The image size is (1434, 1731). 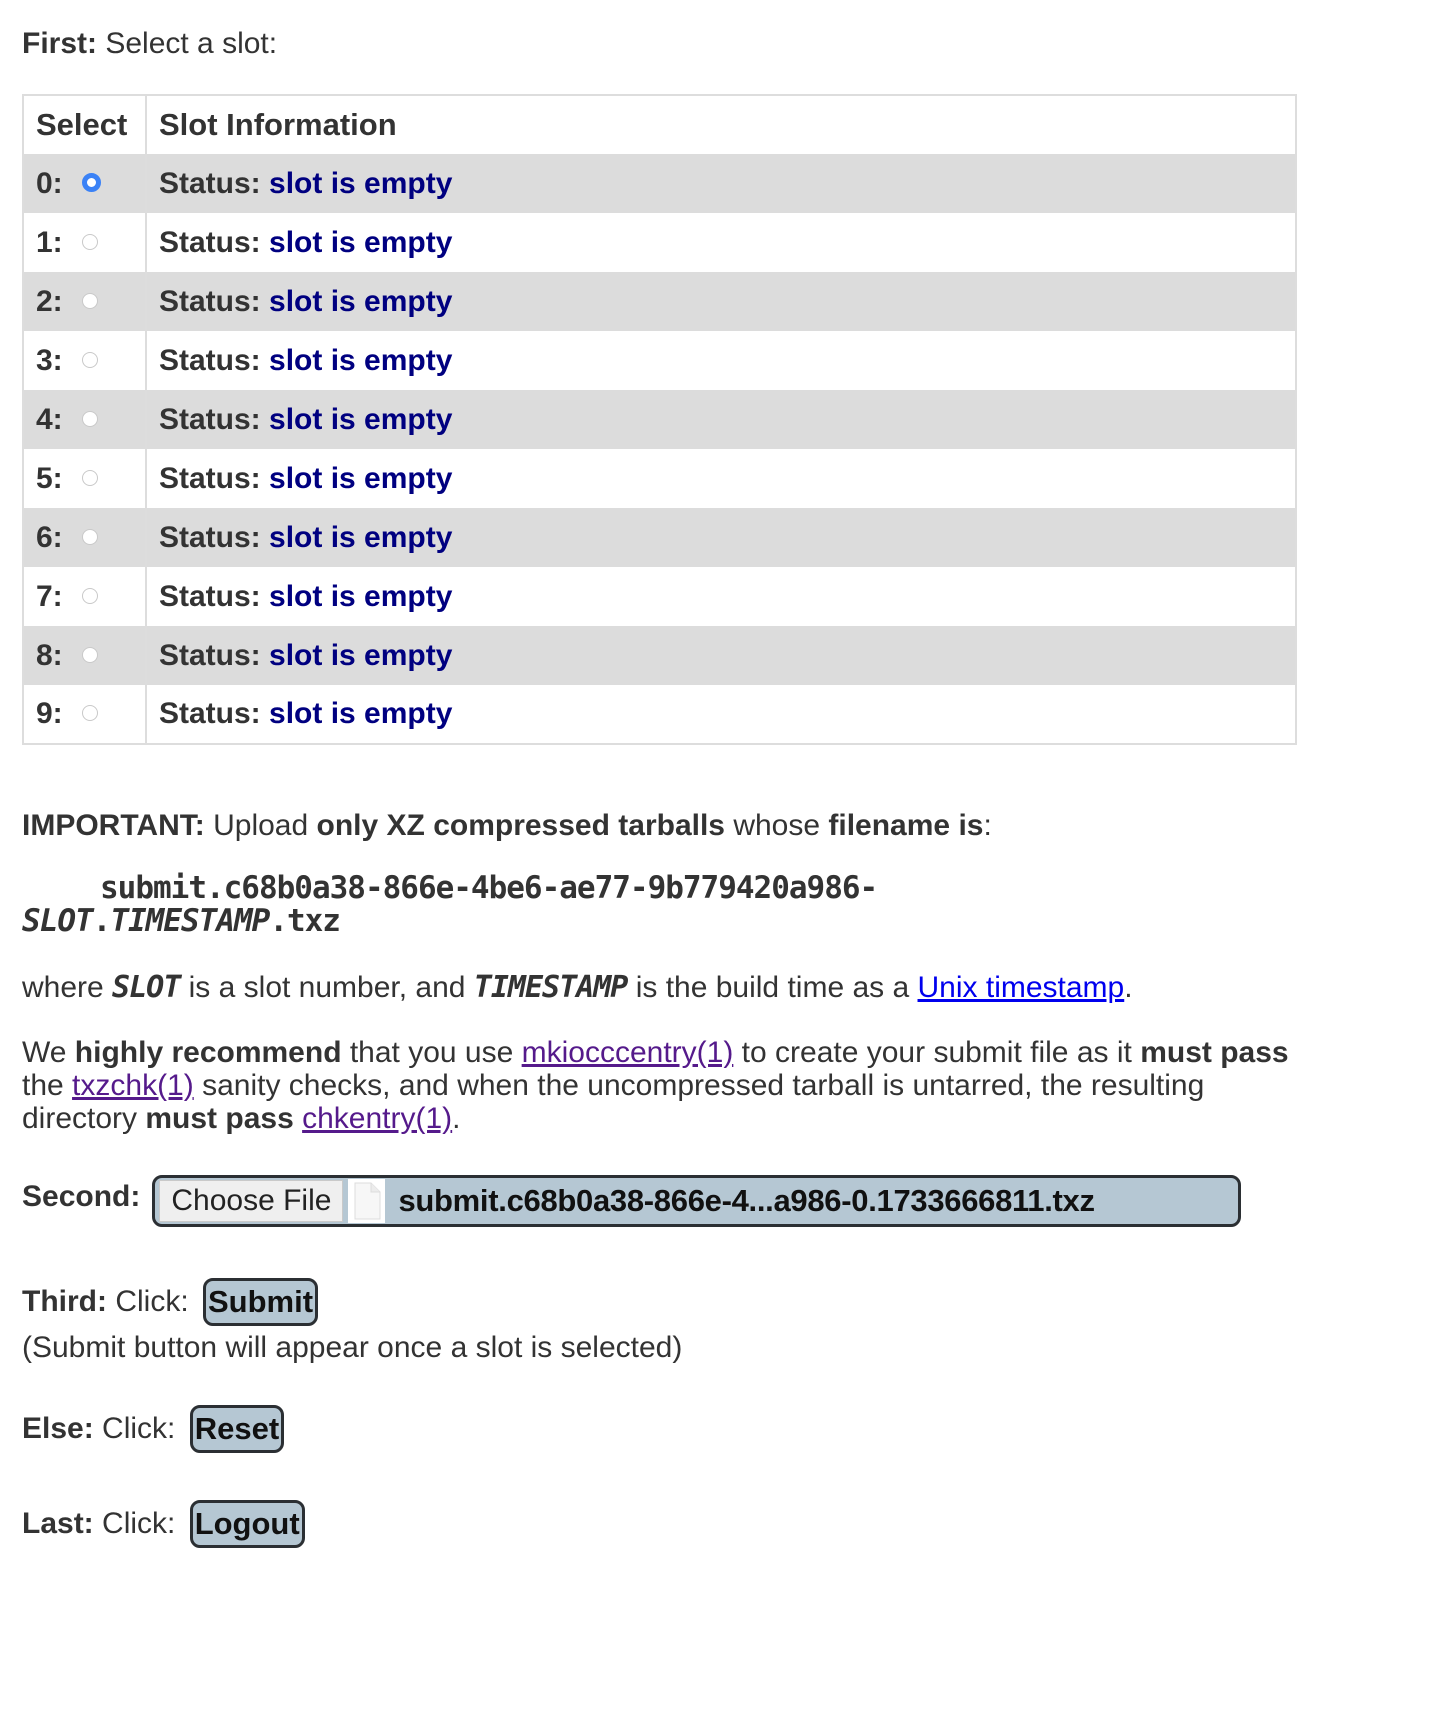 What do you see at coordinates (520, 825) in the screenshot?
I see `important-emphasis: only XZ compressed tarballs` at bounding box center [520, 825].